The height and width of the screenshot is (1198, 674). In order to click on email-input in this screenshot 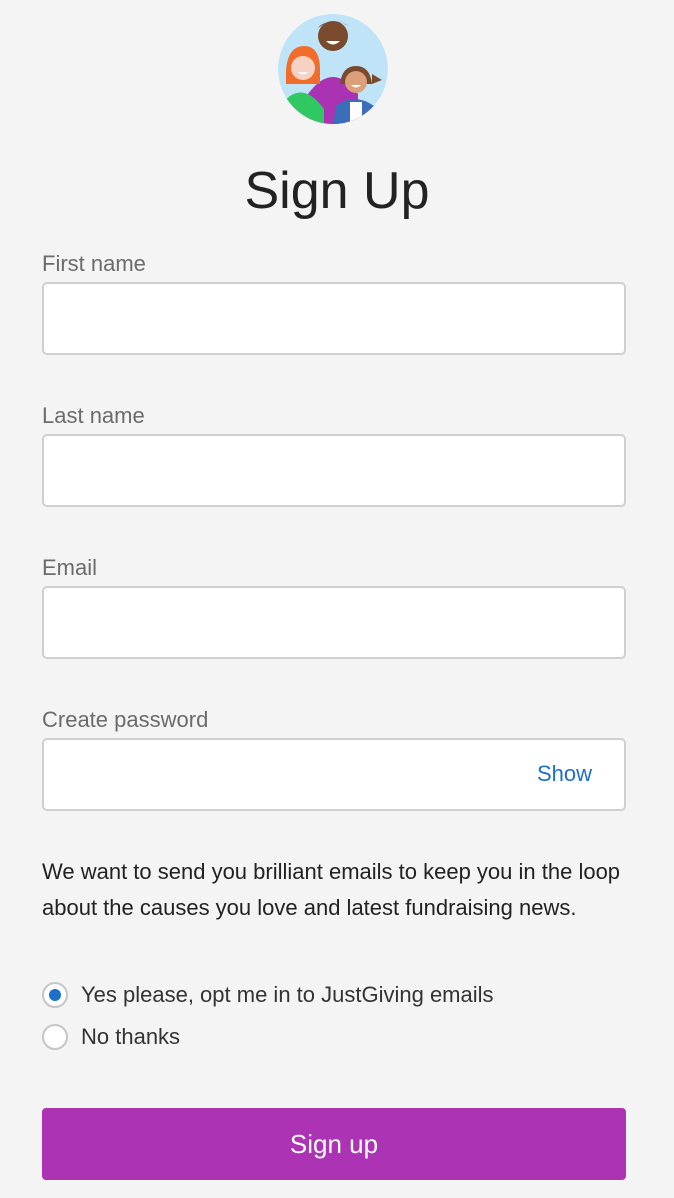, I will do `click(334, 622)`.